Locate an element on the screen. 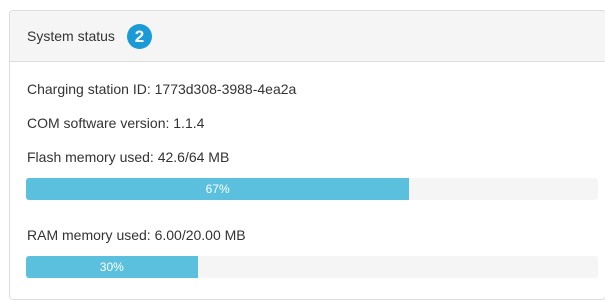 Image resolution: width=605 pixels, height=300 pixels. ram-memory-progress-bar: 30% is located at coordinates (112, 267).